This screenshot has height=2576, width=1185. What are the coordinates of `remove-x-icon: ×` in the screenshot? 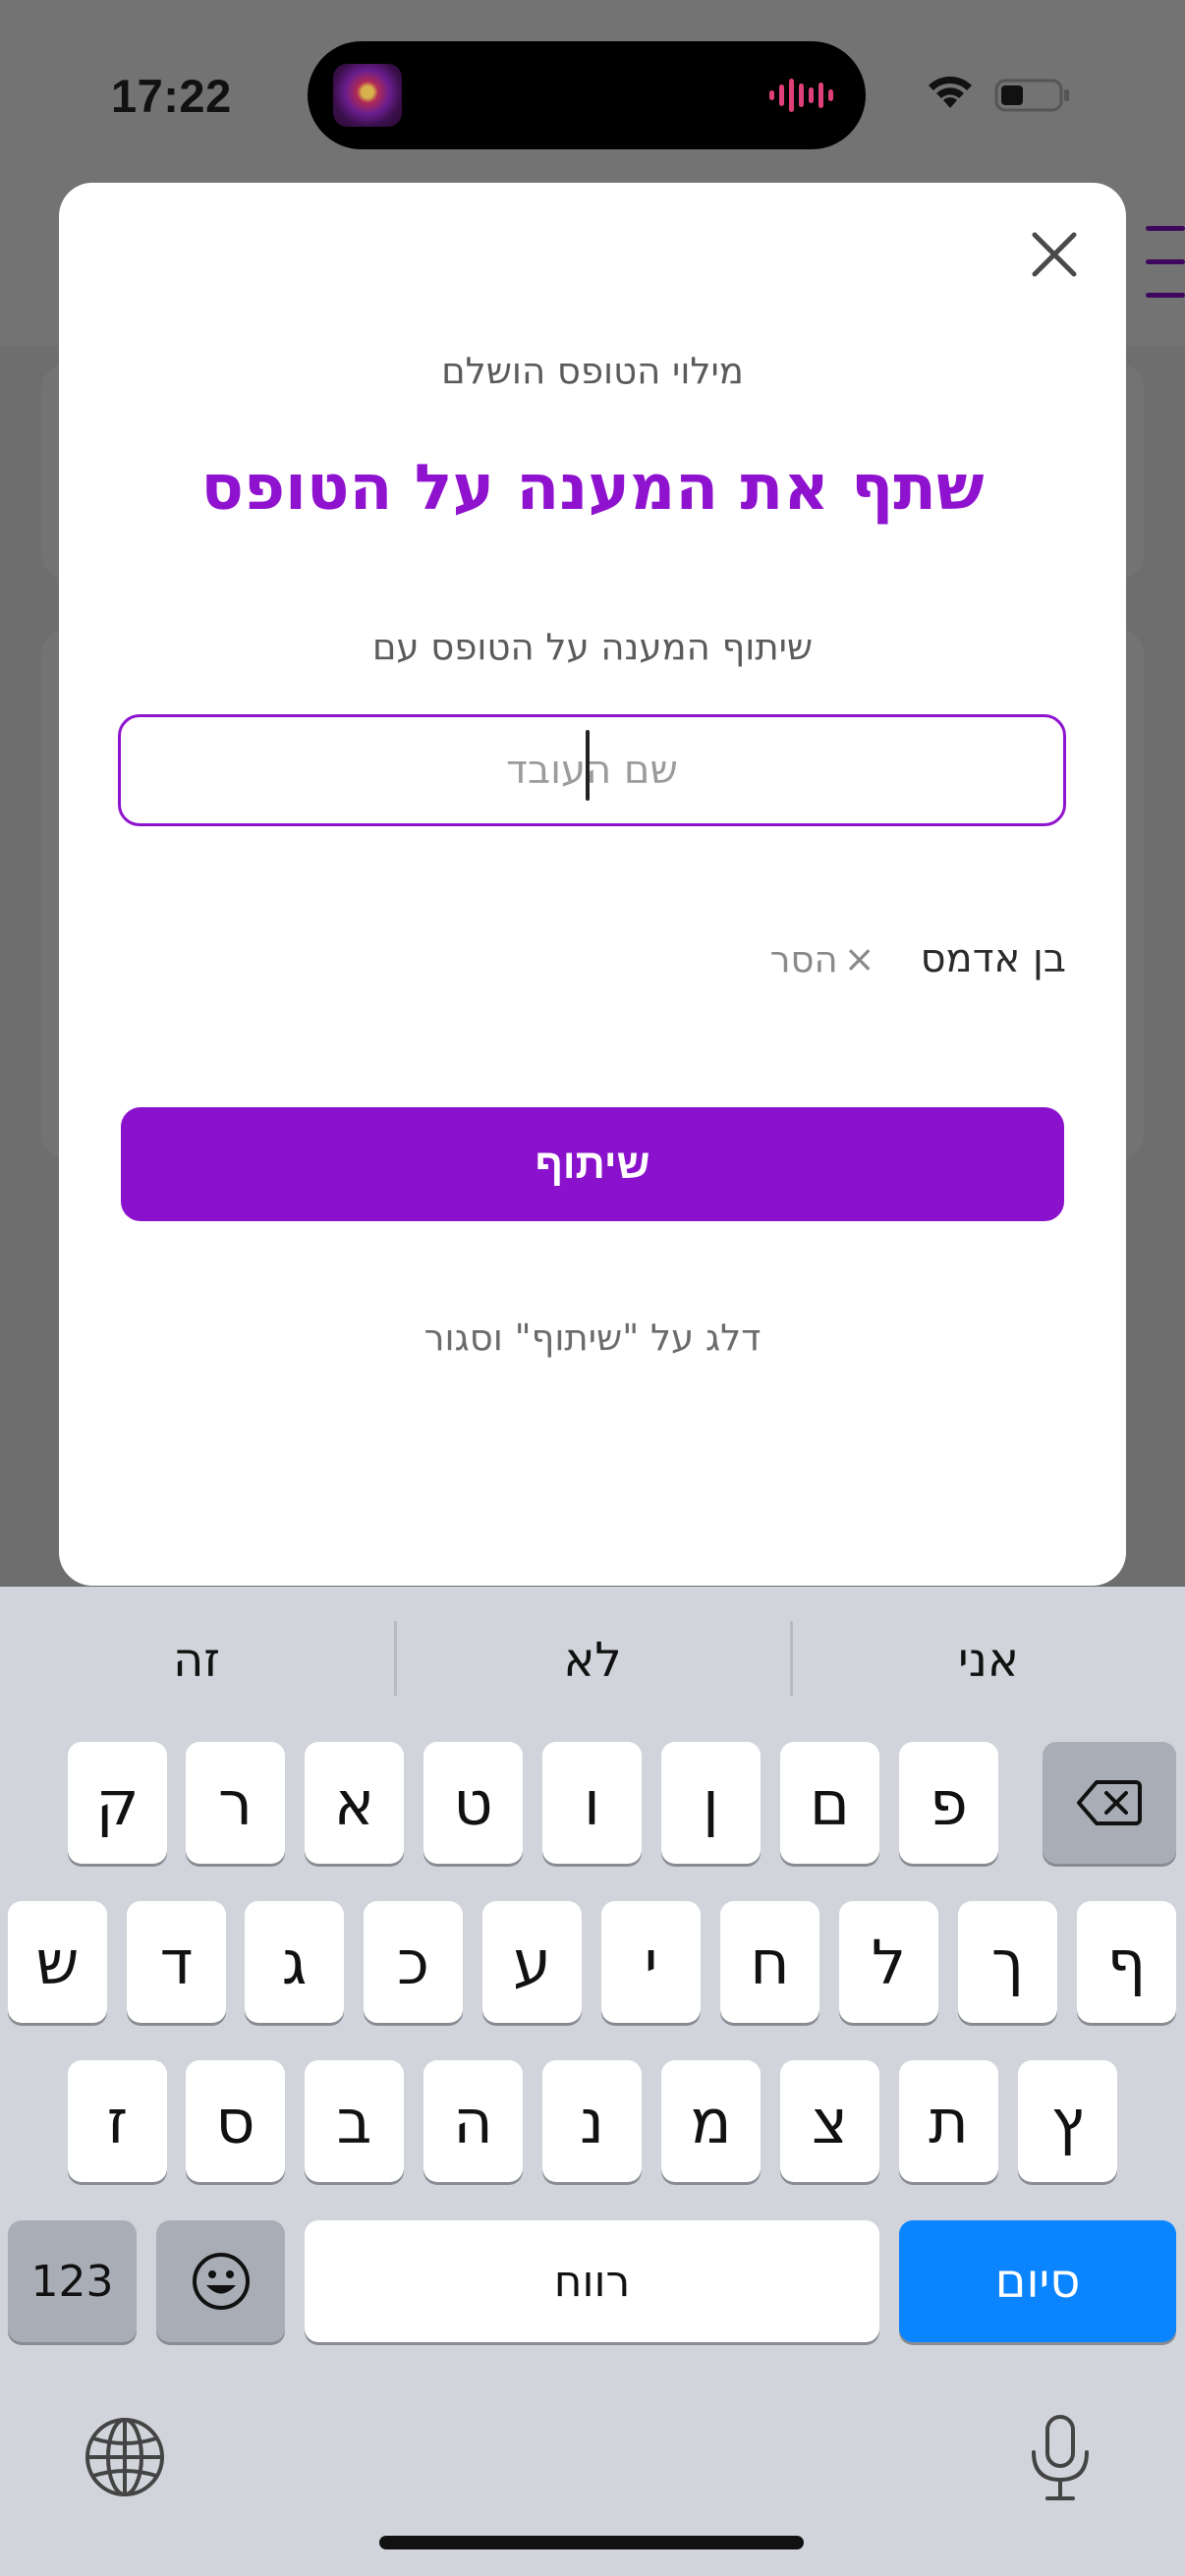 It's located at (859, 958).